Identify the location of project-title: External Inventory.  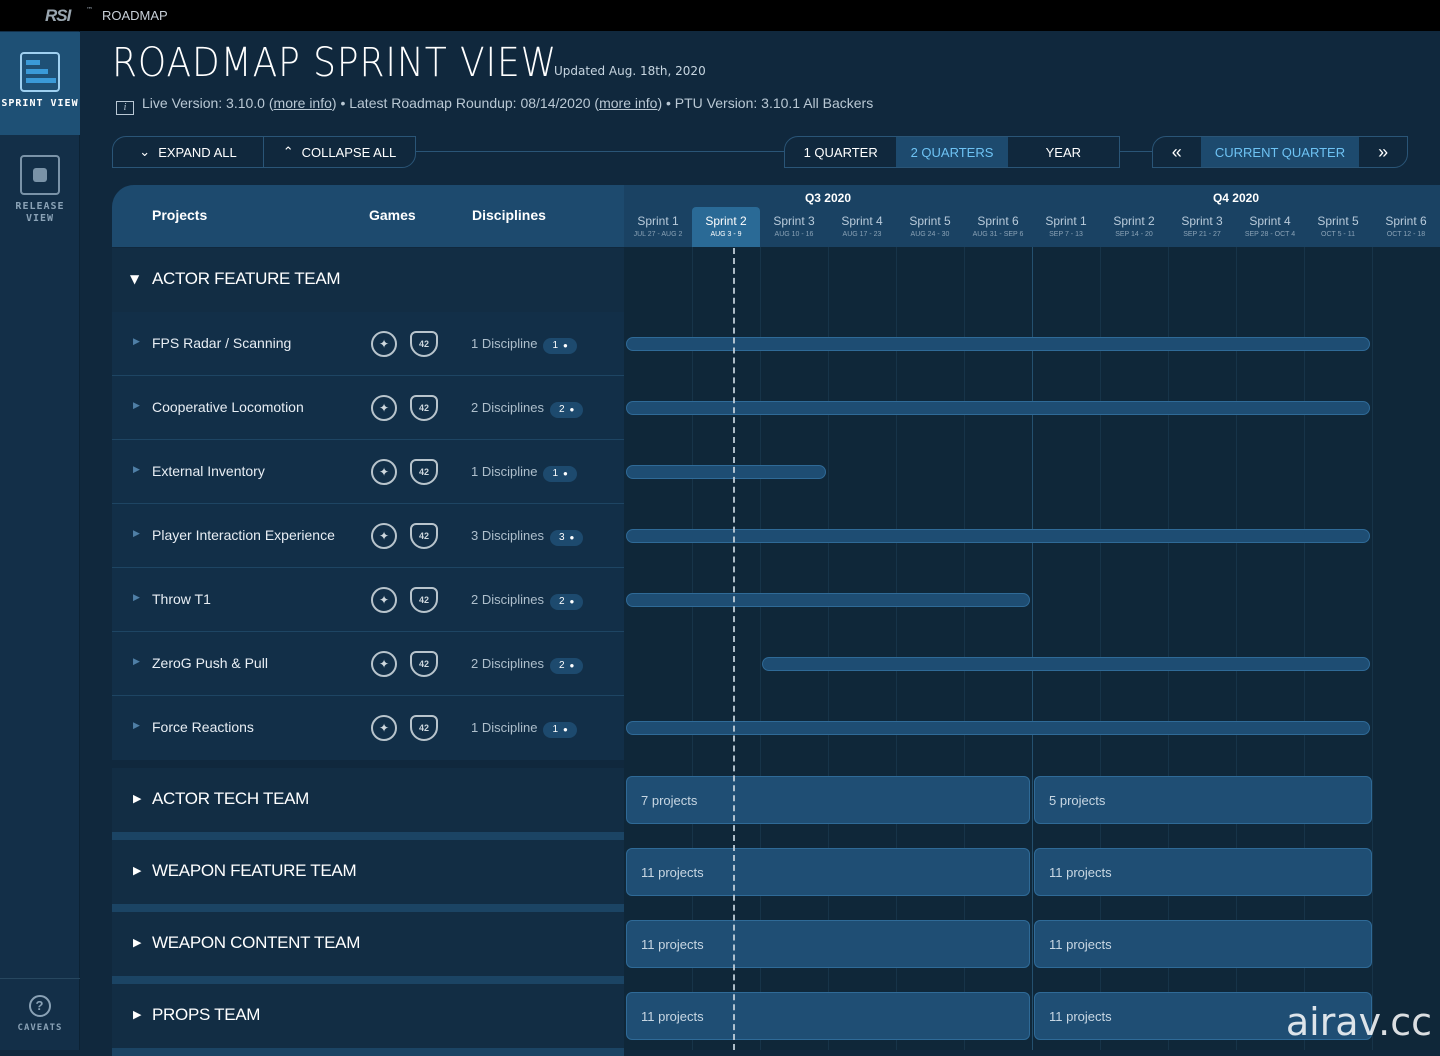
(208, 471).